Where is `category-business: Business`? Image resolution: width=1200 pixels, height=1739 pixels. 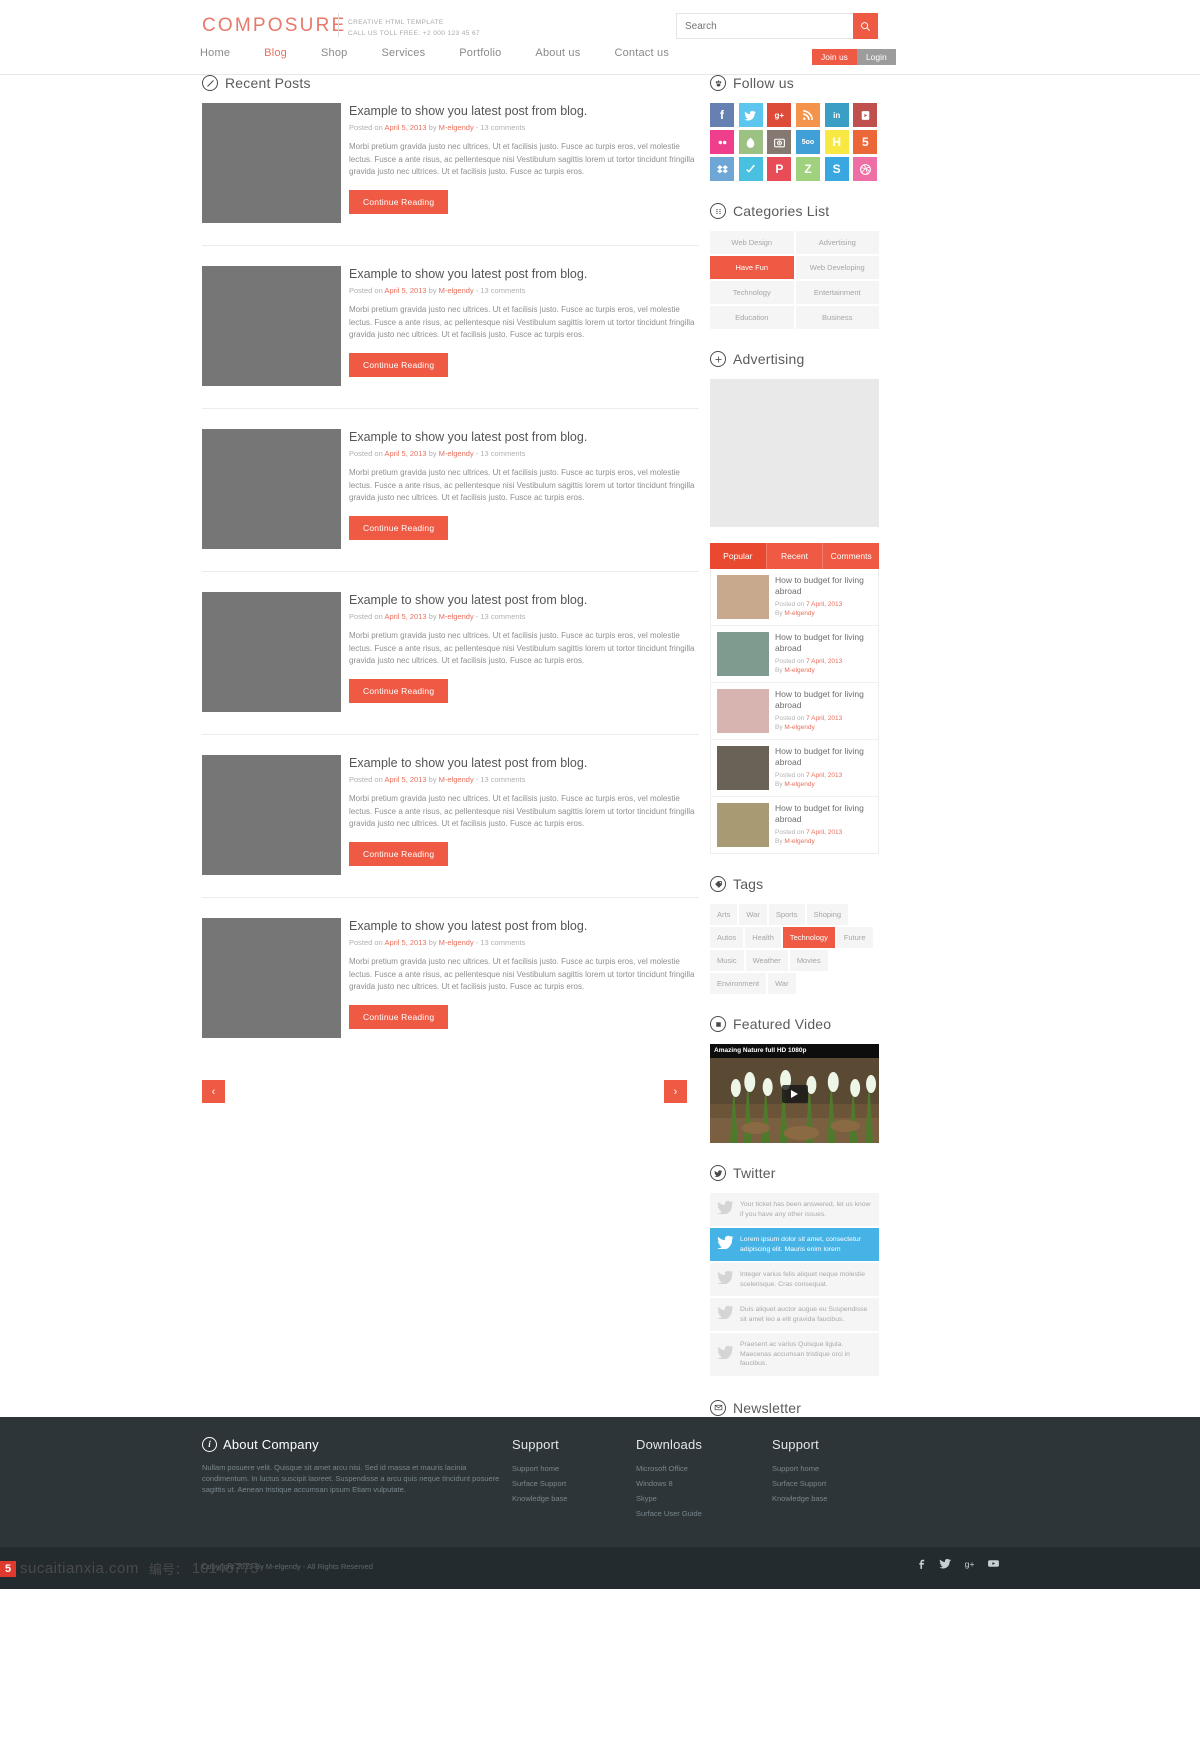
category-business: Business is located at coordinates (837, 317).